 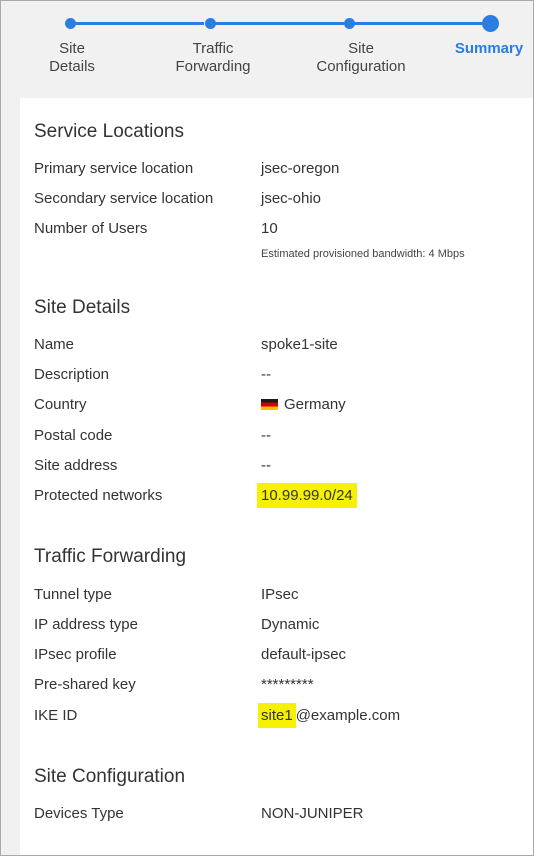 I want to click on highlighted-value: 10.99.99.0/24, so click(x=307, y=495).